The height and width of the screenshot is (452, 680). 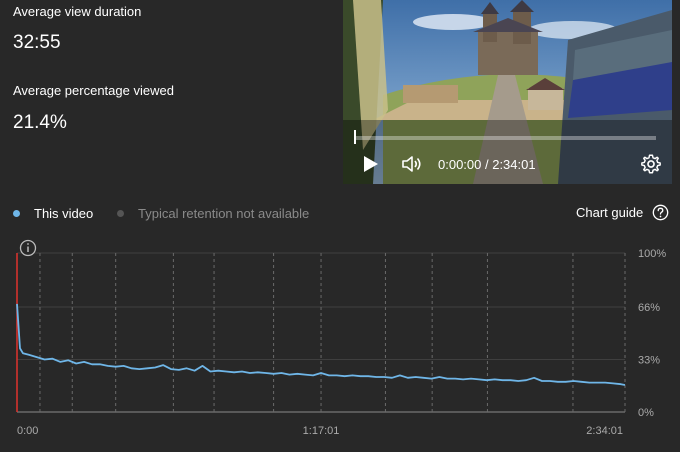 I want to click on volume-icon, so click(x=412, y=164).